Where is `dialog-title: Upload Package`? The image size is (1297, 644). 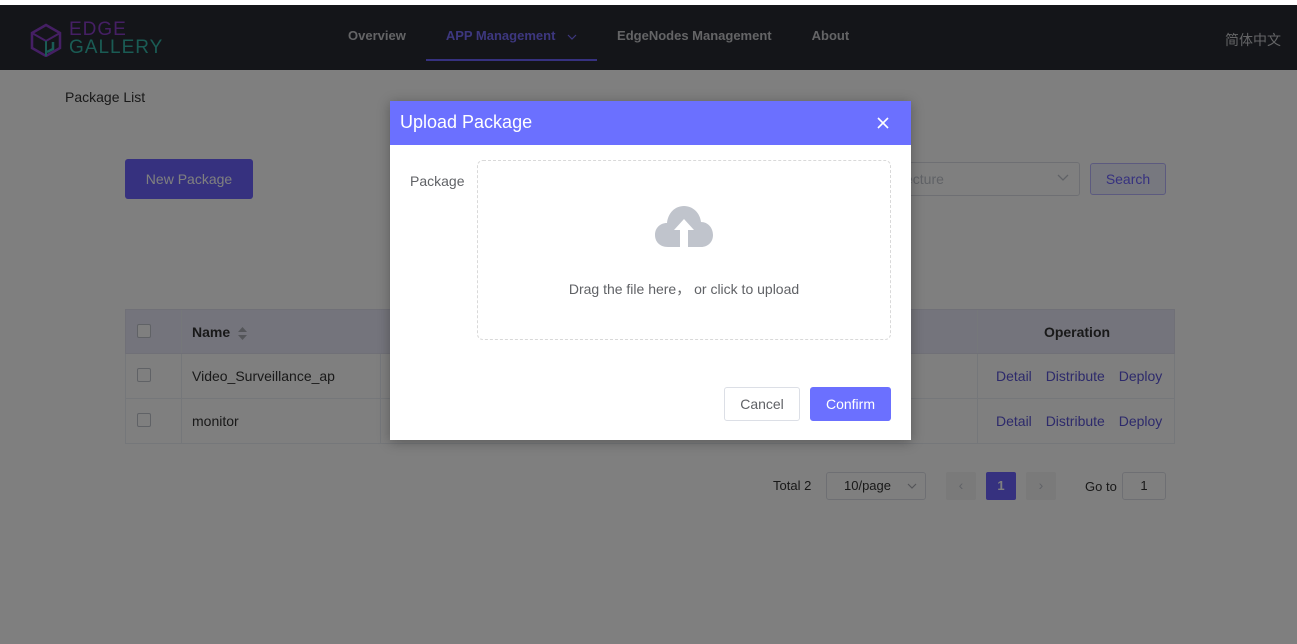 dialog-title: Upload Package is located at coordinates (466, 122).